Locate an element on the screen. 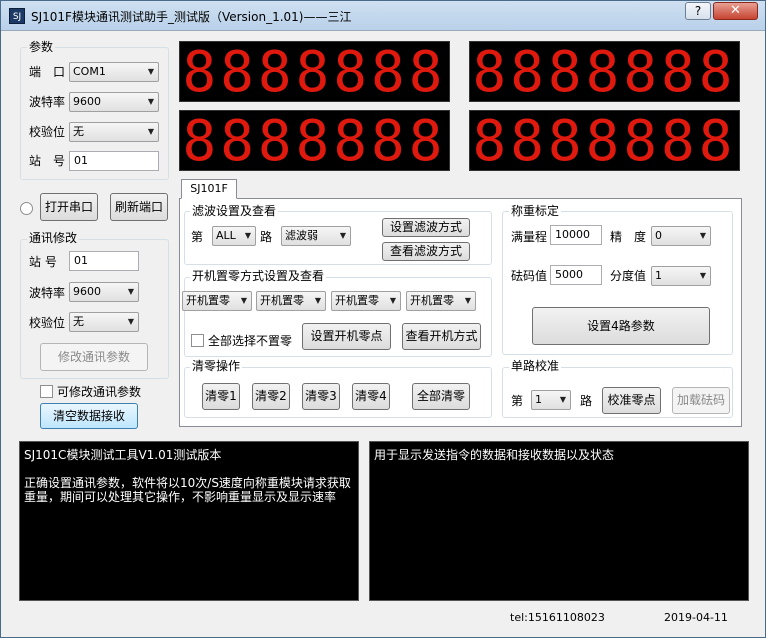 The image size is (766, 638). clear-recv-button: 清空数据接收 is located at coordinates (89, 416).